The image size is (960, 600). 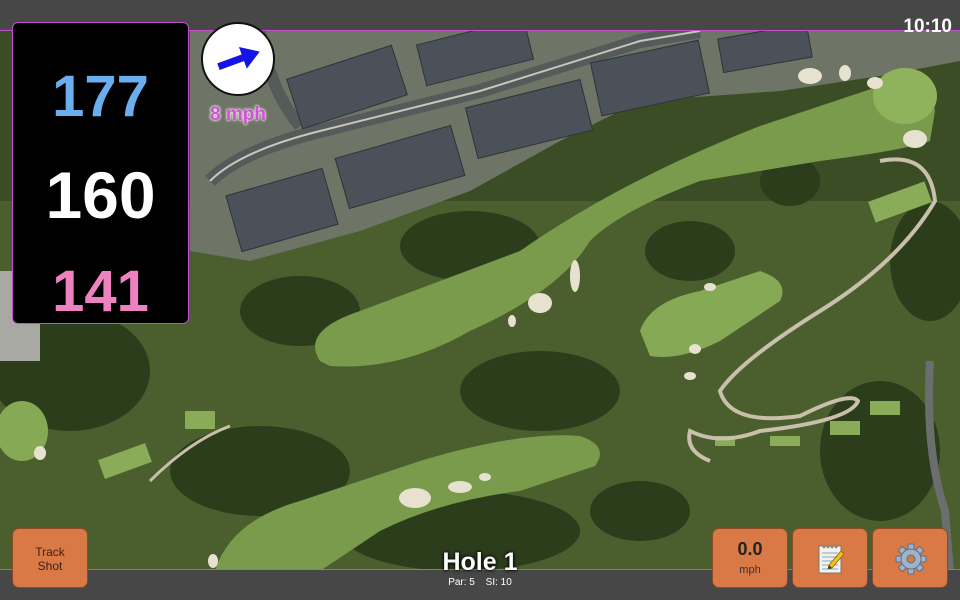 I want to click on wind-indicator, so click(x=238, y=59).